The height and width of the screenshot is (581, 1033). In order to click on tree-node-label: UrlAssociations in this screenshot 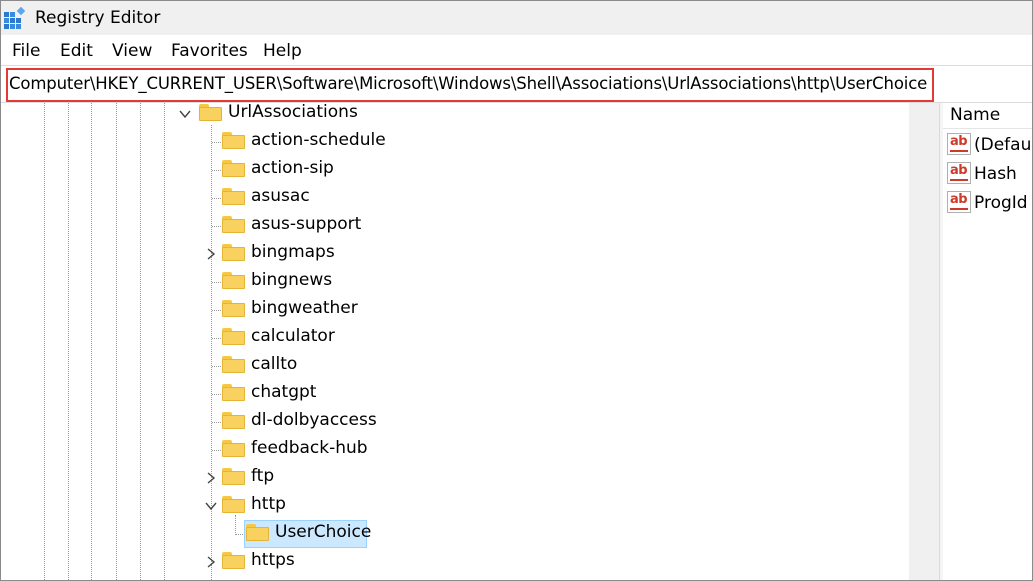, I will do `click(293, 112)`.